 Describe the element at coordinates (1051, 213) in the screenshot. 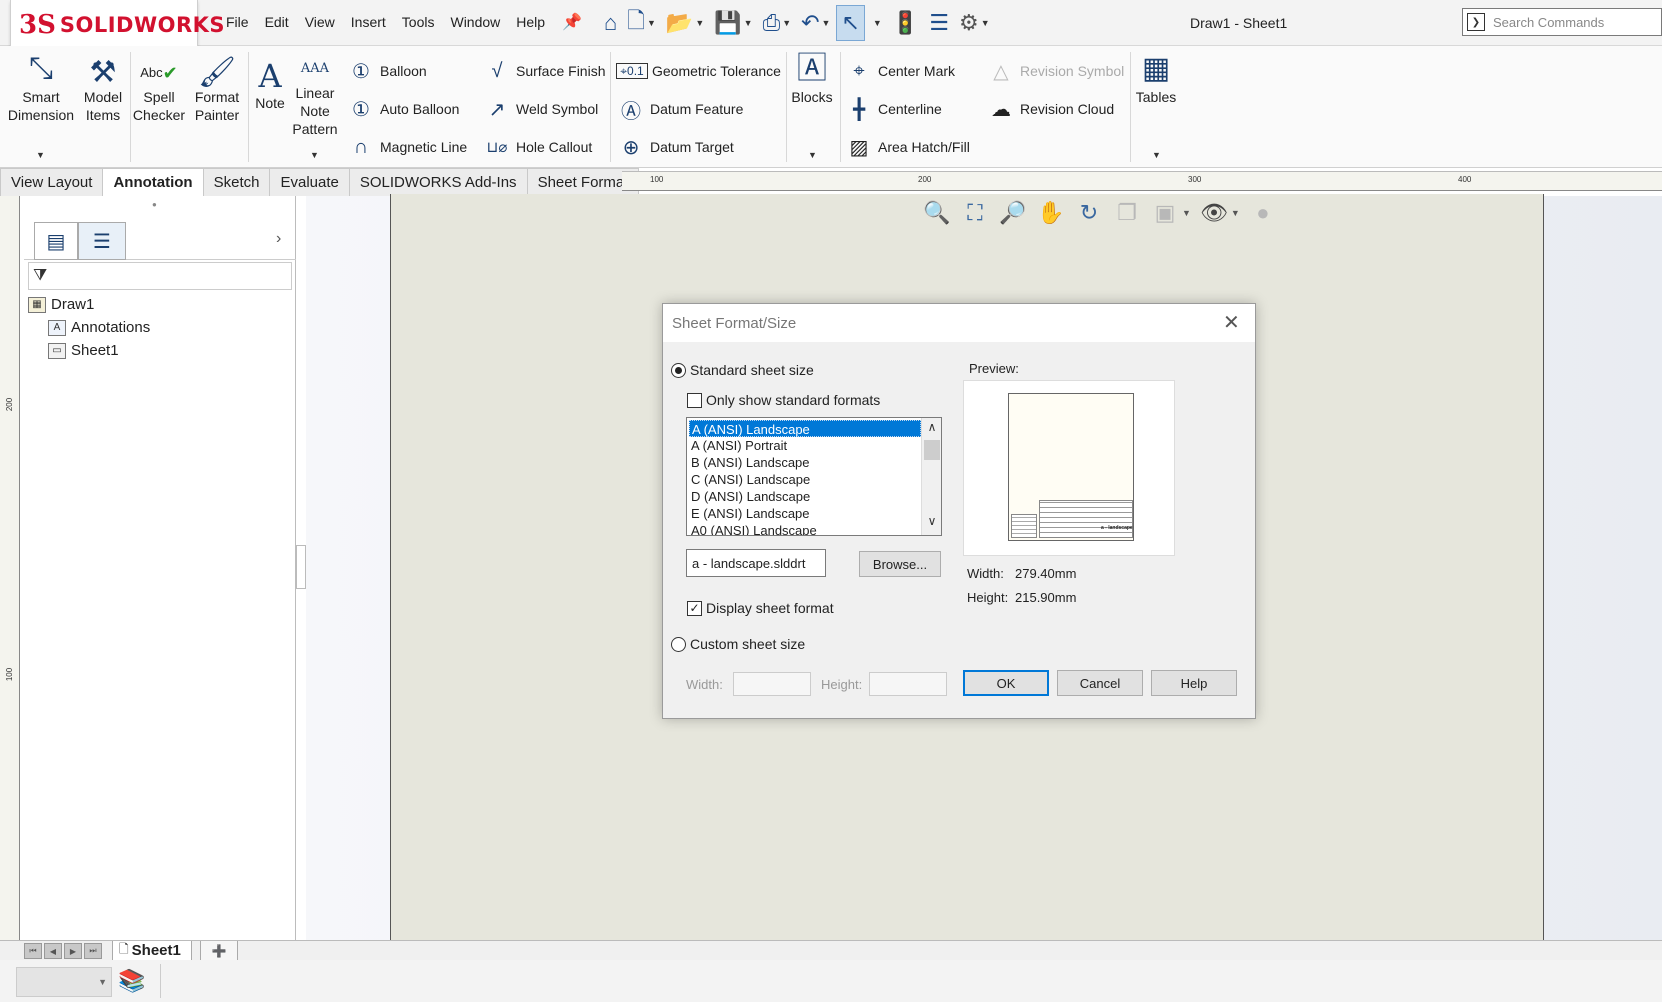

I see `pan-icon: ✋` at that location.